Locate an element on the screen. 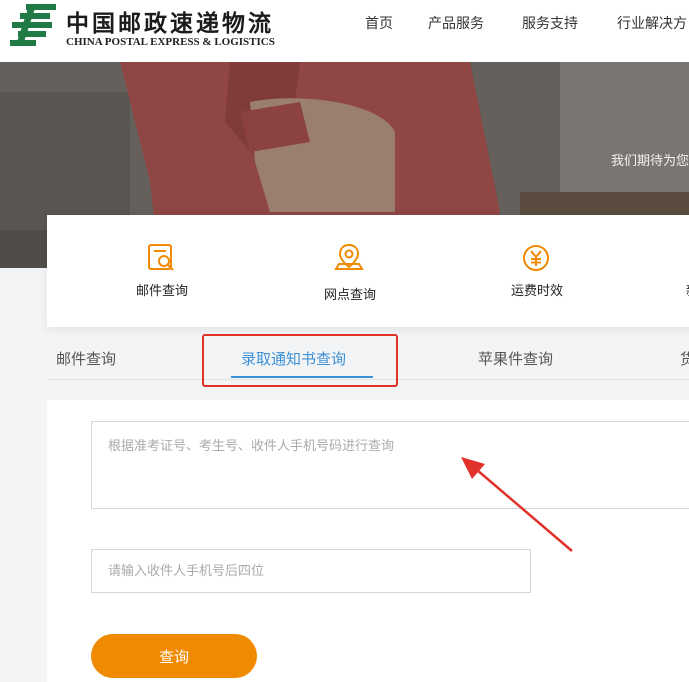  quick-outlet-query: 网点查询 is located at coordinates (350, 271).